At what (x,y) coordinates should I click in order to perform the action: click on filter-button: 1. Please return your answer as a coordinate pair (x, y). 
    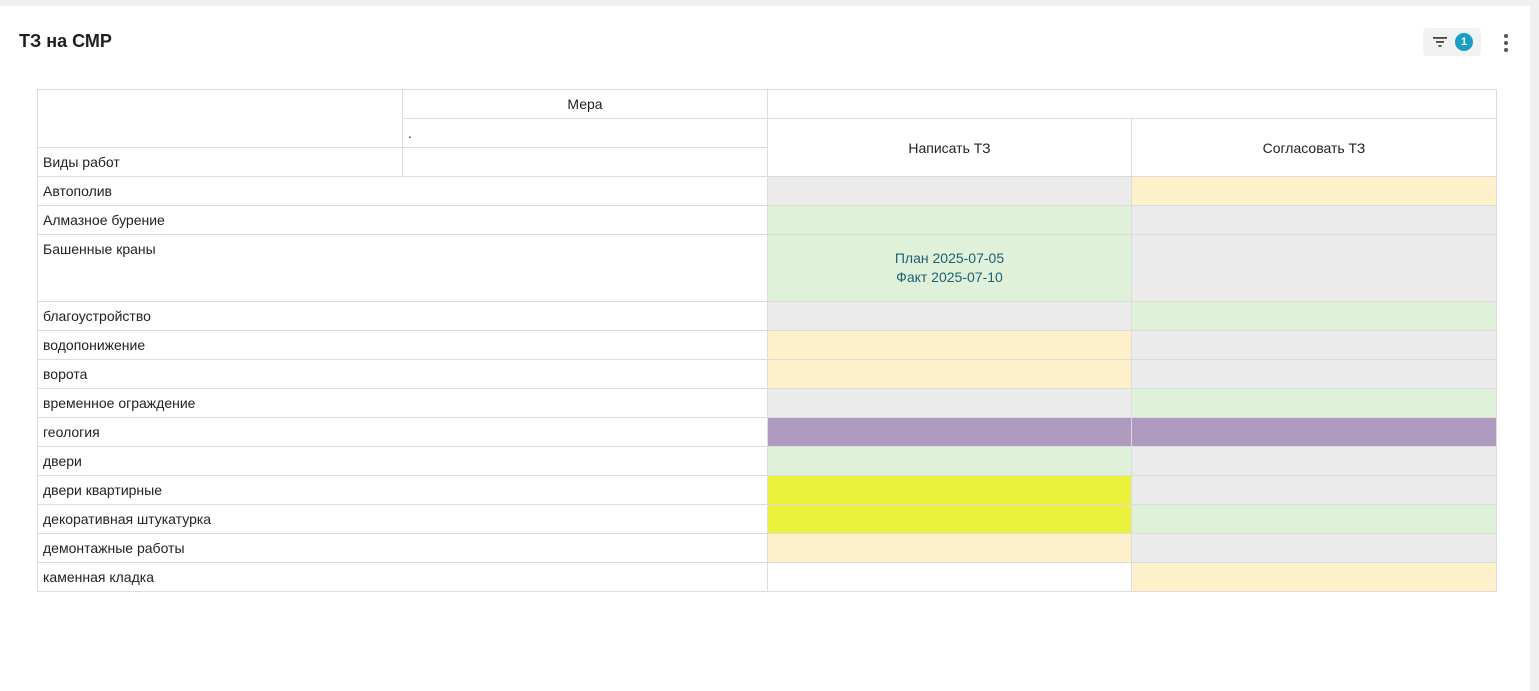
    Looking at the image, I should click on (1452, 42).